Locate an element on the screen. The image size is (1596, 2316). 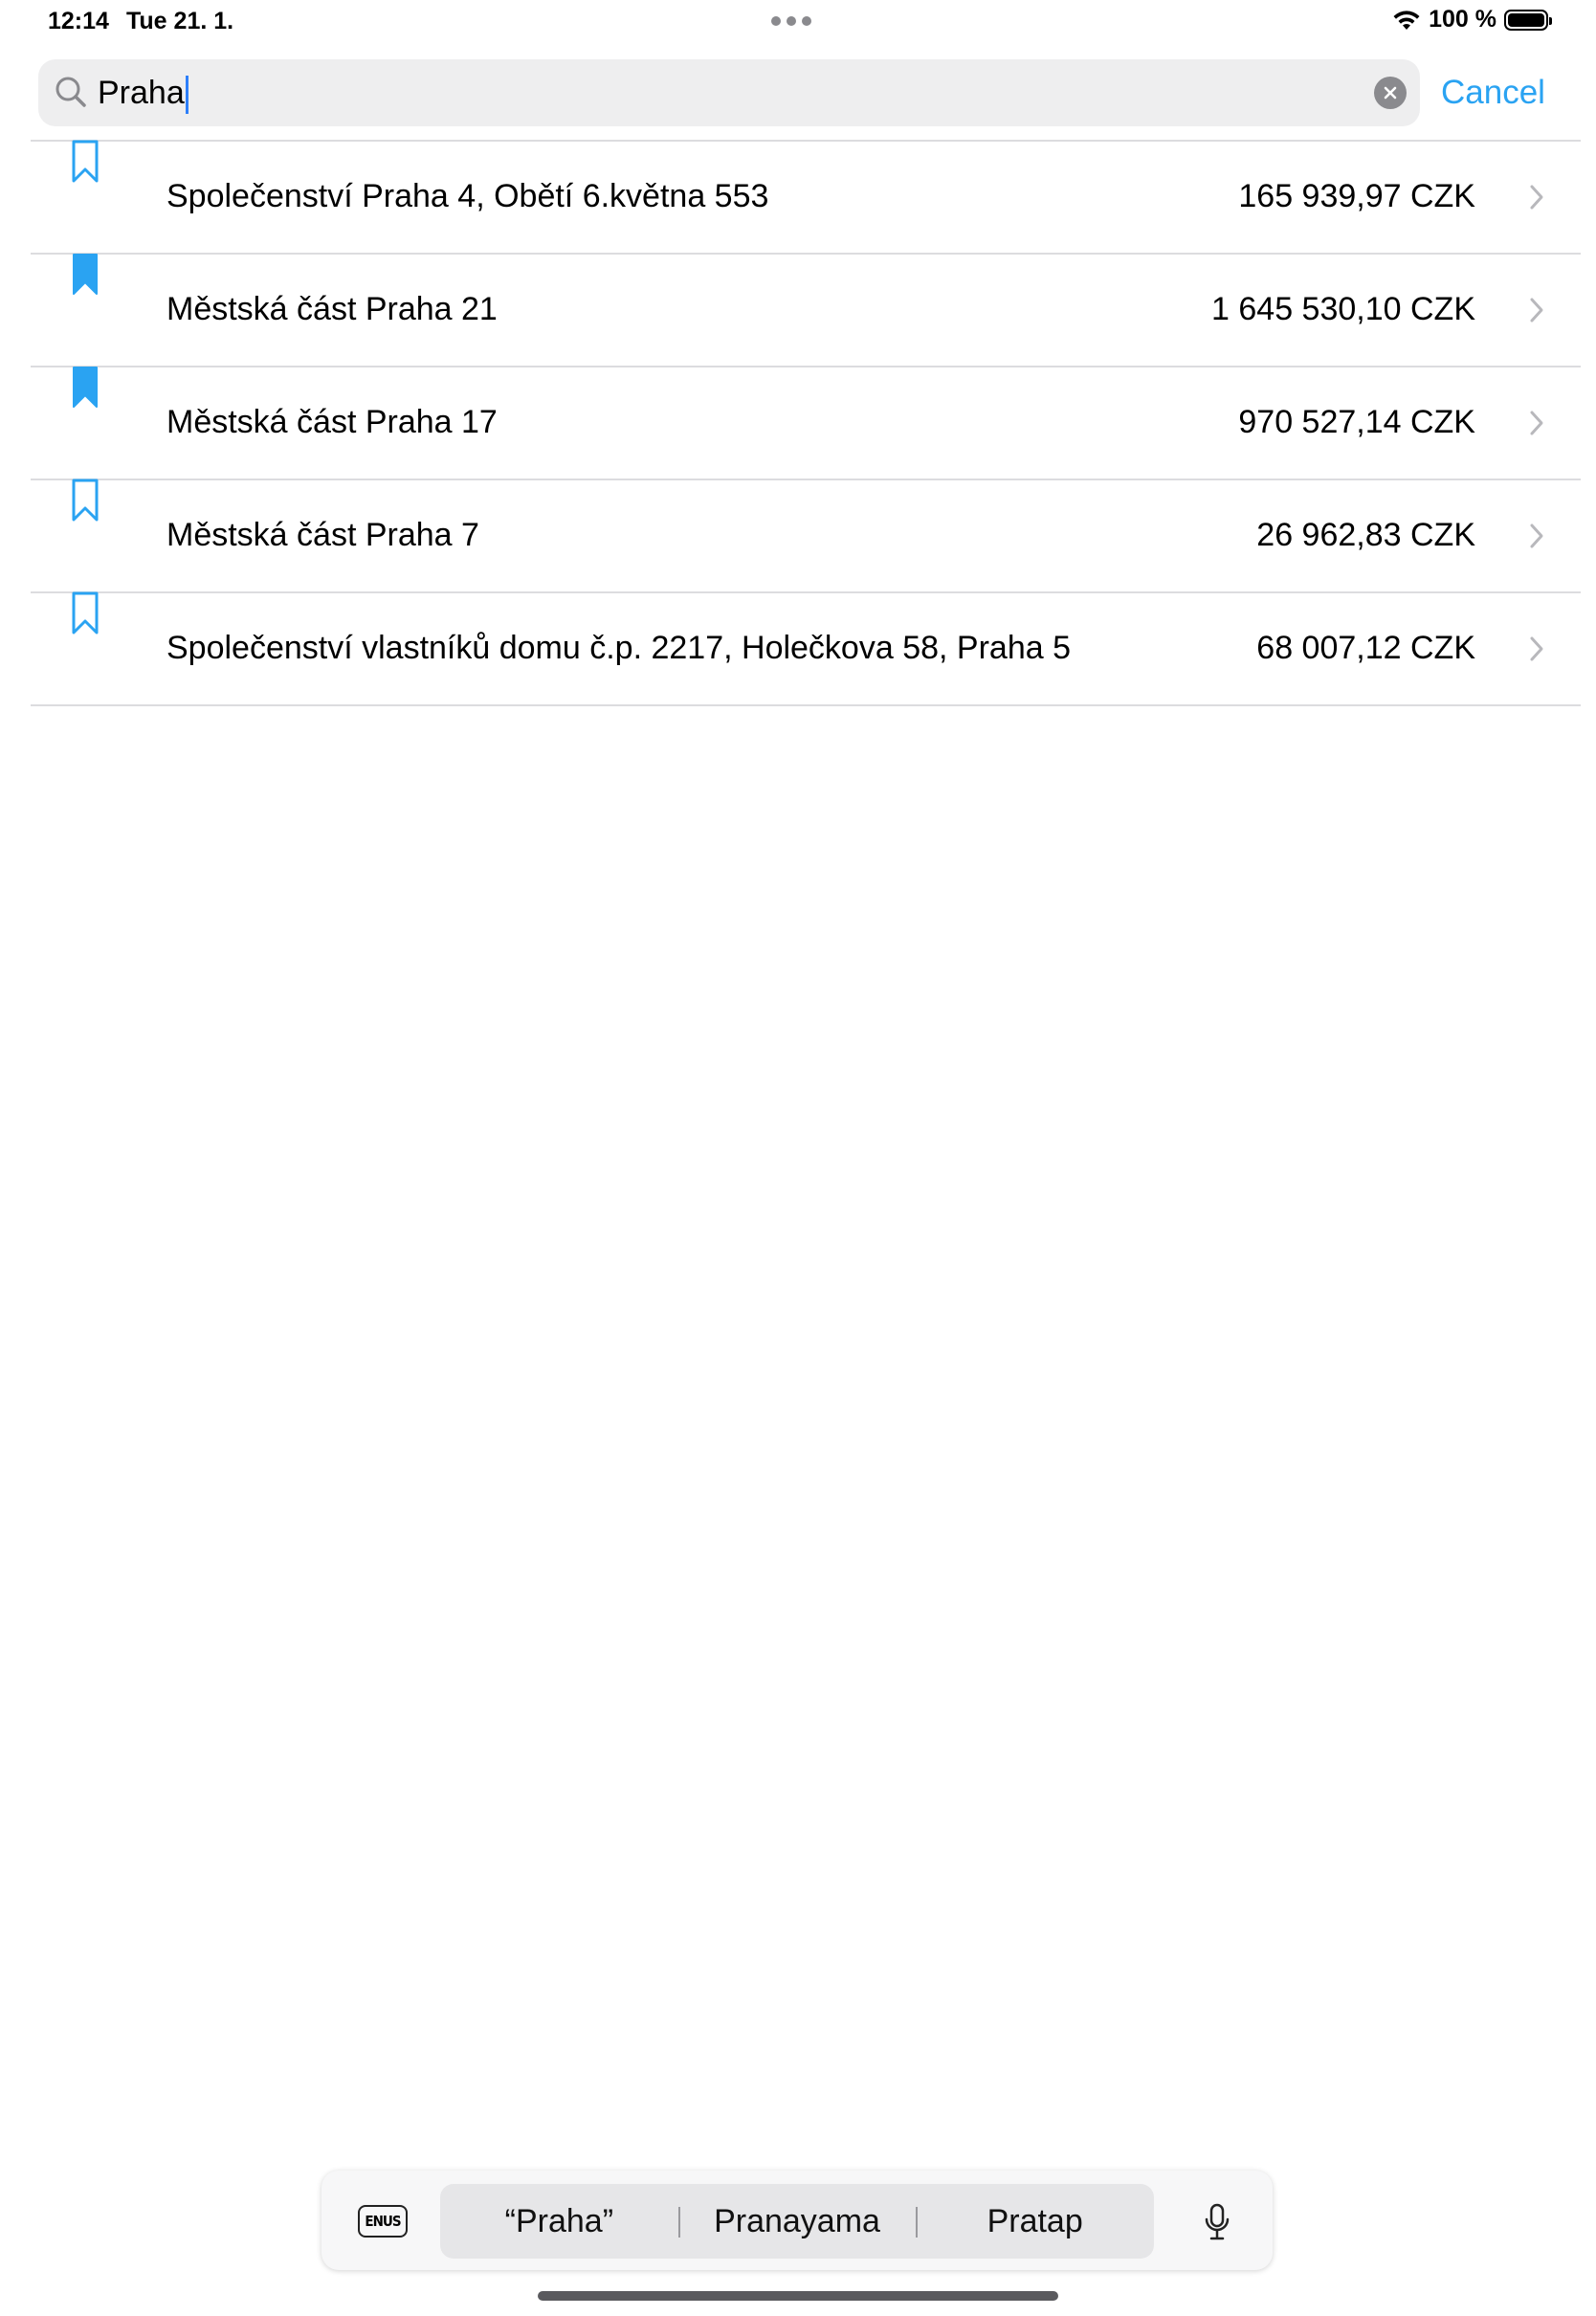
status-indicators: 100 % is located at coordinates (1472, 20).